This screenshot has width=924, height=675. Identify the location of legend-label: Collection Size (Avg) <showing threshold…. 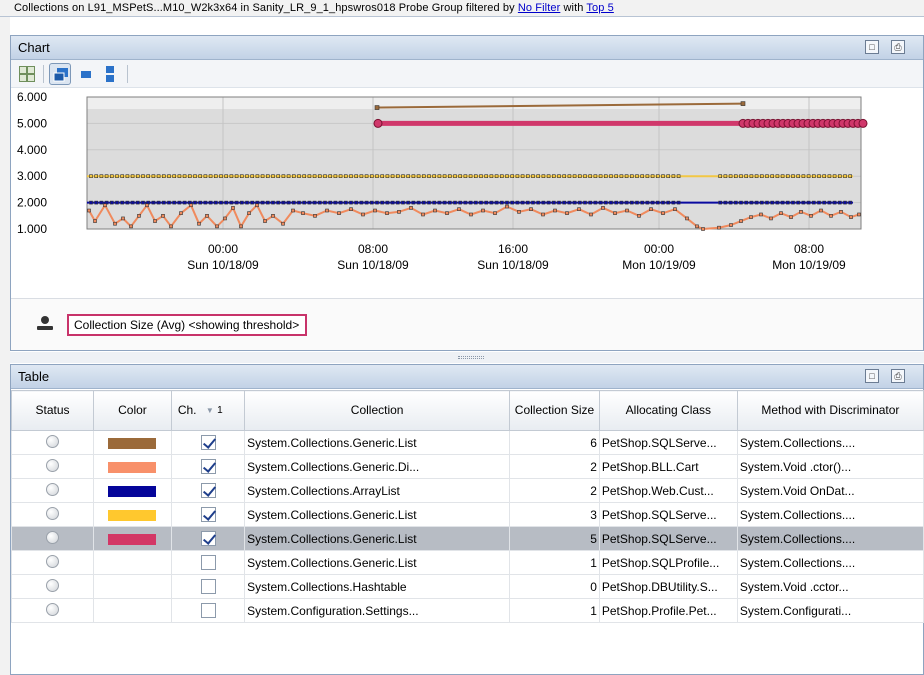
(187, 325).